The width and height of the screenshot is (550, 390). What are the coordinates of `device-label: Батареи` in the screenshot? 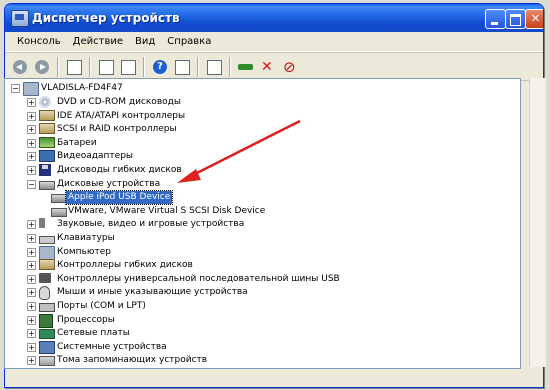 It's located at (77, 142).